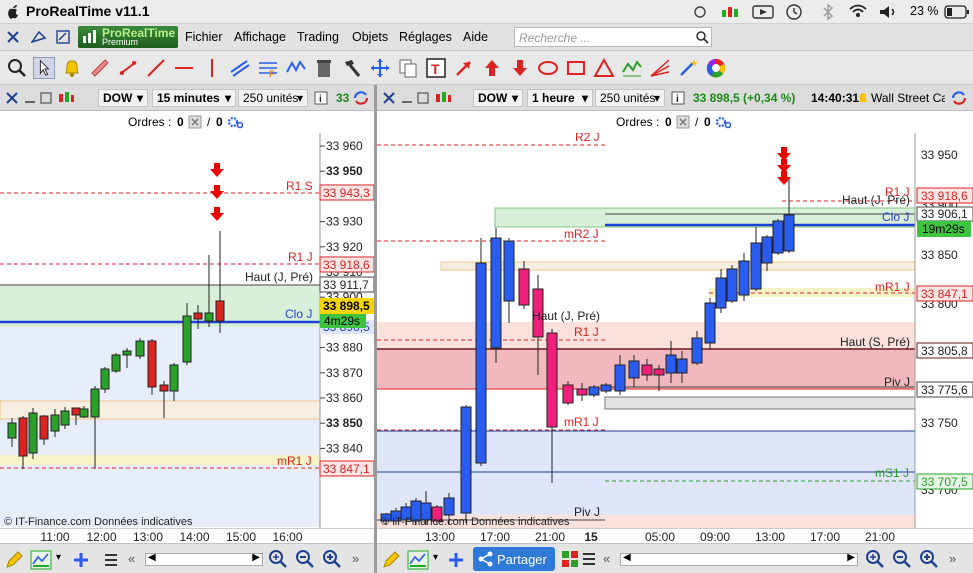 The width and height of the screenshot is (973, 573). Describe the element at coordinates (13, 37) in the screenshot. I see `close-icon` at that location.